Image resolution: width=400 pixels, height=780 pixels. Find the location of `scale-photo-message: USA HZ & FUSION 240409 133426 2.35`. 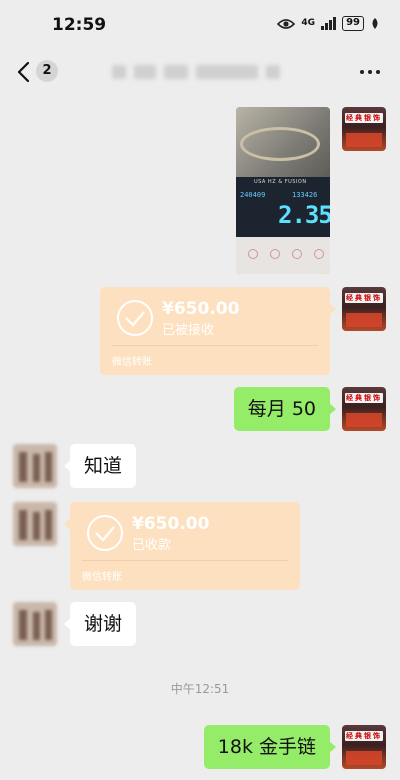

scale-photo-message: USA HZ & FUSION 240409 133426 2.35 is located at coordinates (283, 190).